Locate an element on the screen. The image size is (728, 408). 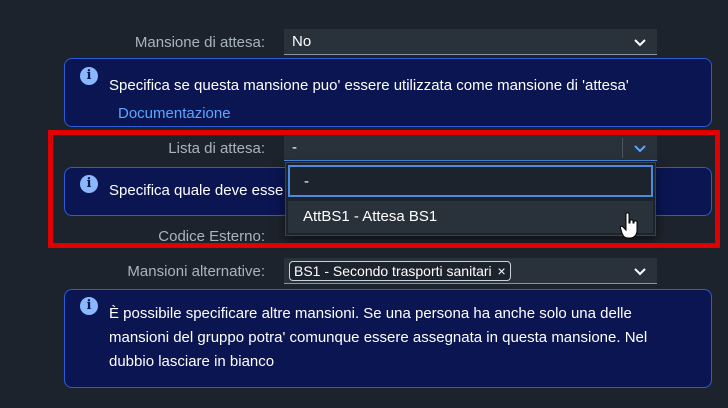
mansioni-alternative-info-line3: dubbio lasciare in bianco is located at coordinates (192, 361).